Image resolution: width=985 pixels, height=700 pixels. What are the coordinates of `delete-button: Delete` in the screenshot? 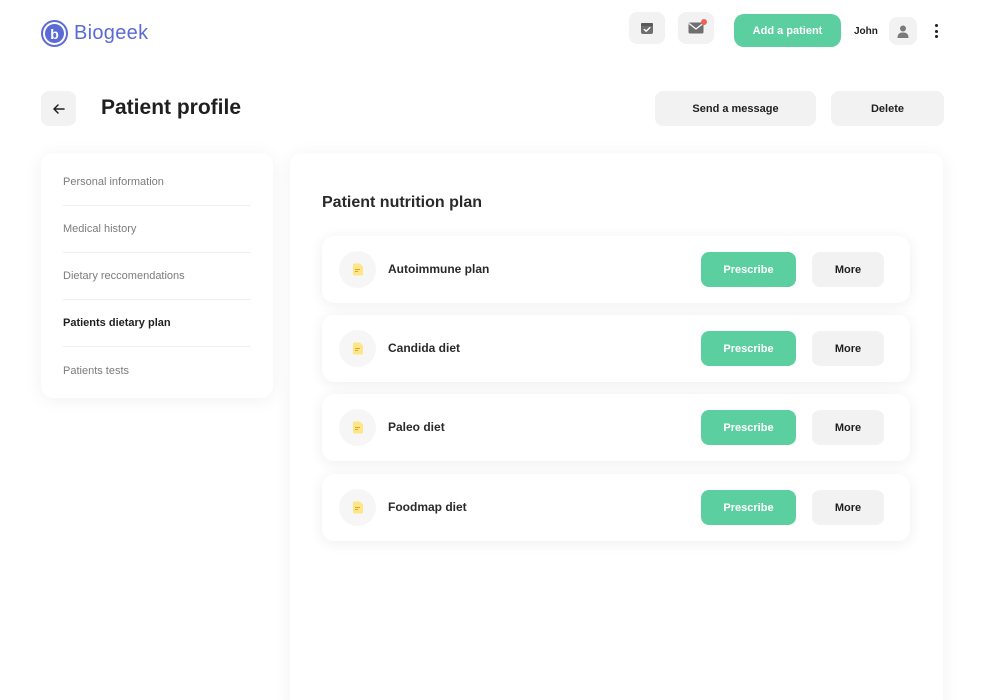 It's located at (887, 108).